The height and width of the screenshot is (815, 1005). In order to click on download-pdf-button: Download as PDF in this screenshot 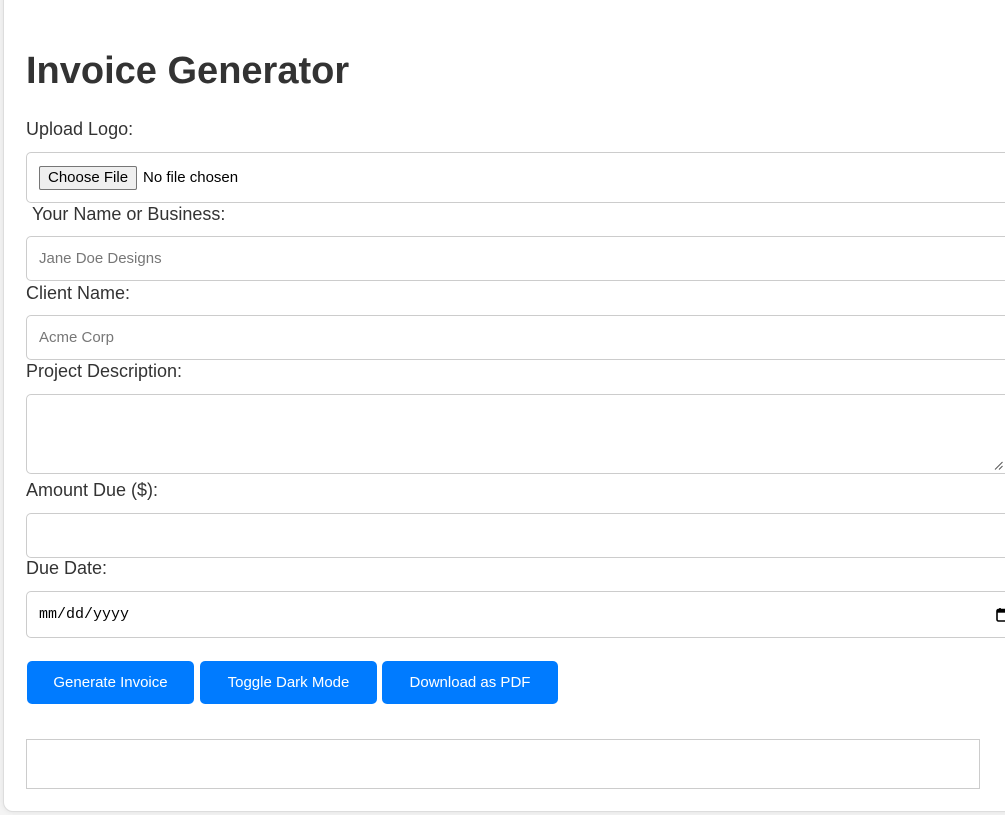, I will do `click(470, 682)`.